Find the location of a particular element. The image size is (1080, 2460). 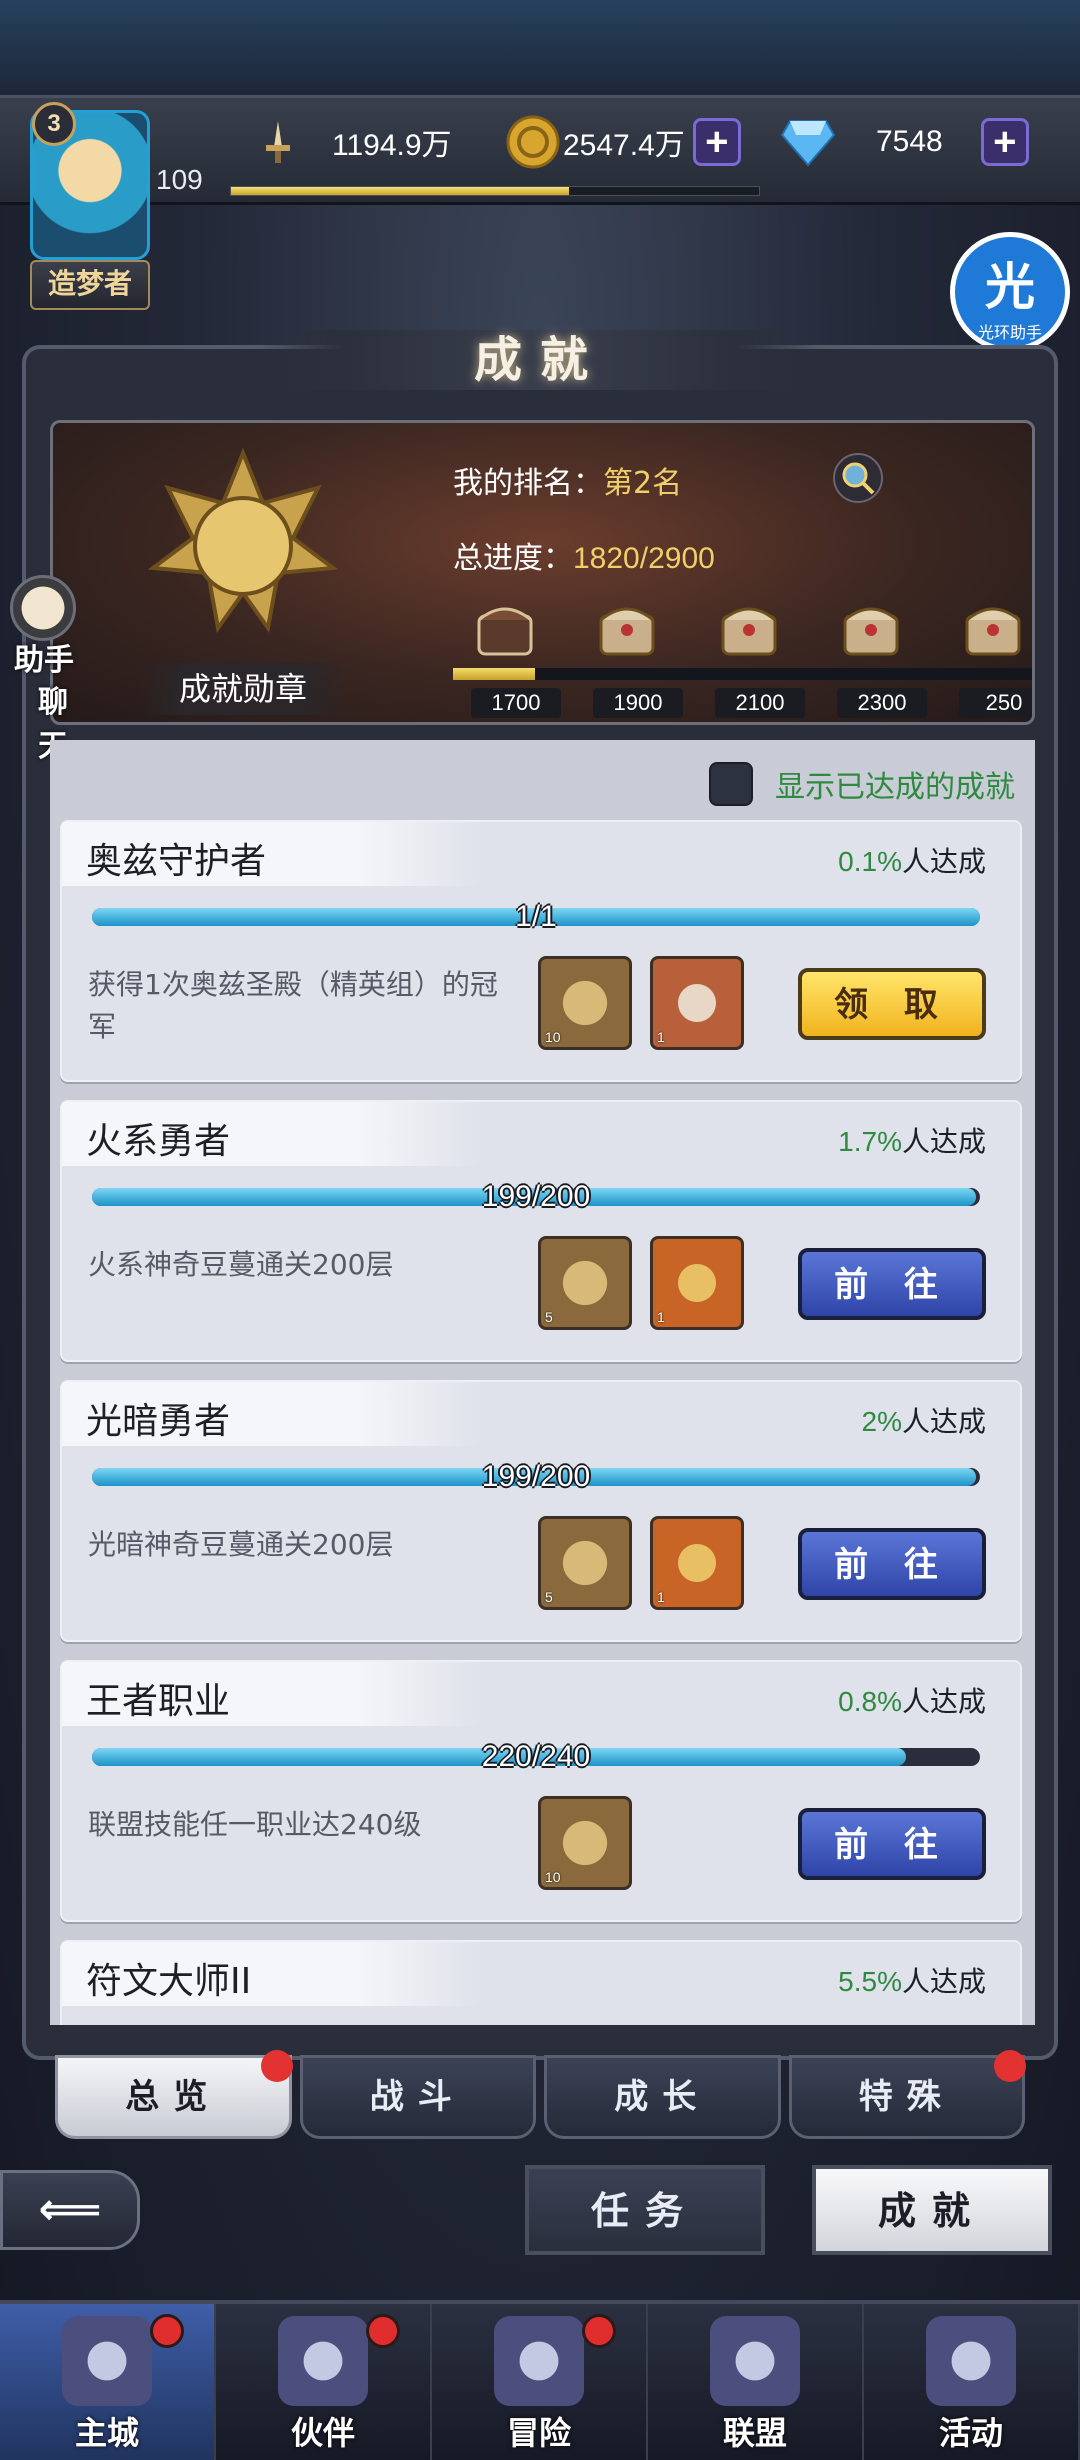

add-gold-button: + is located at coordinates (716, 142).